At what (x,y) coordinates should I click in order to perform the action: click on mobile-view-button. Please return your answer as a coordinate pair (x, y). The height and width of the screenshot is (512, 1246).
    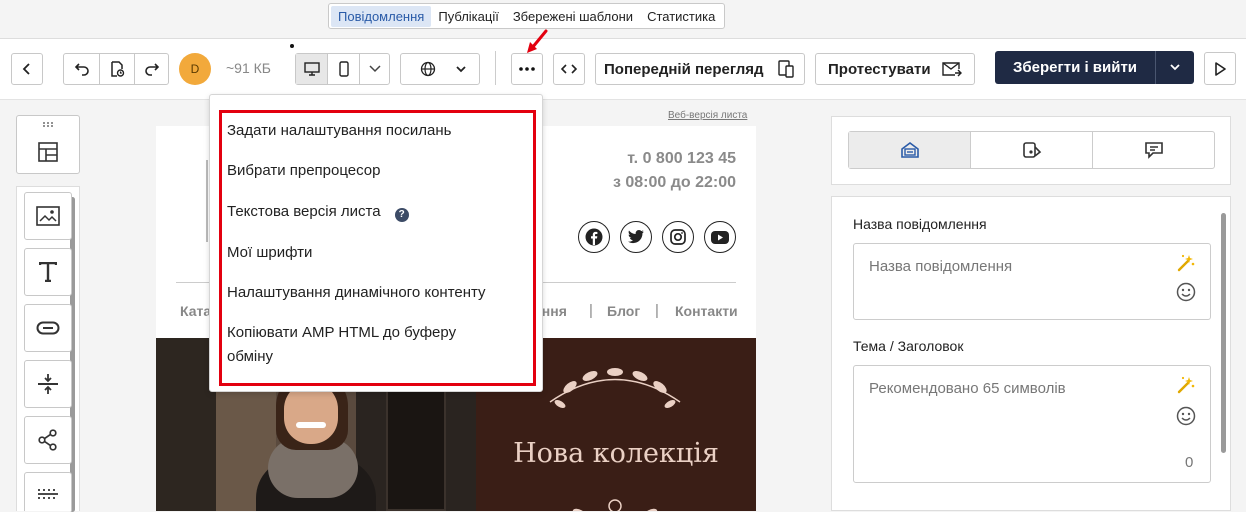
    Looking at the image, I should click on (343, 69).